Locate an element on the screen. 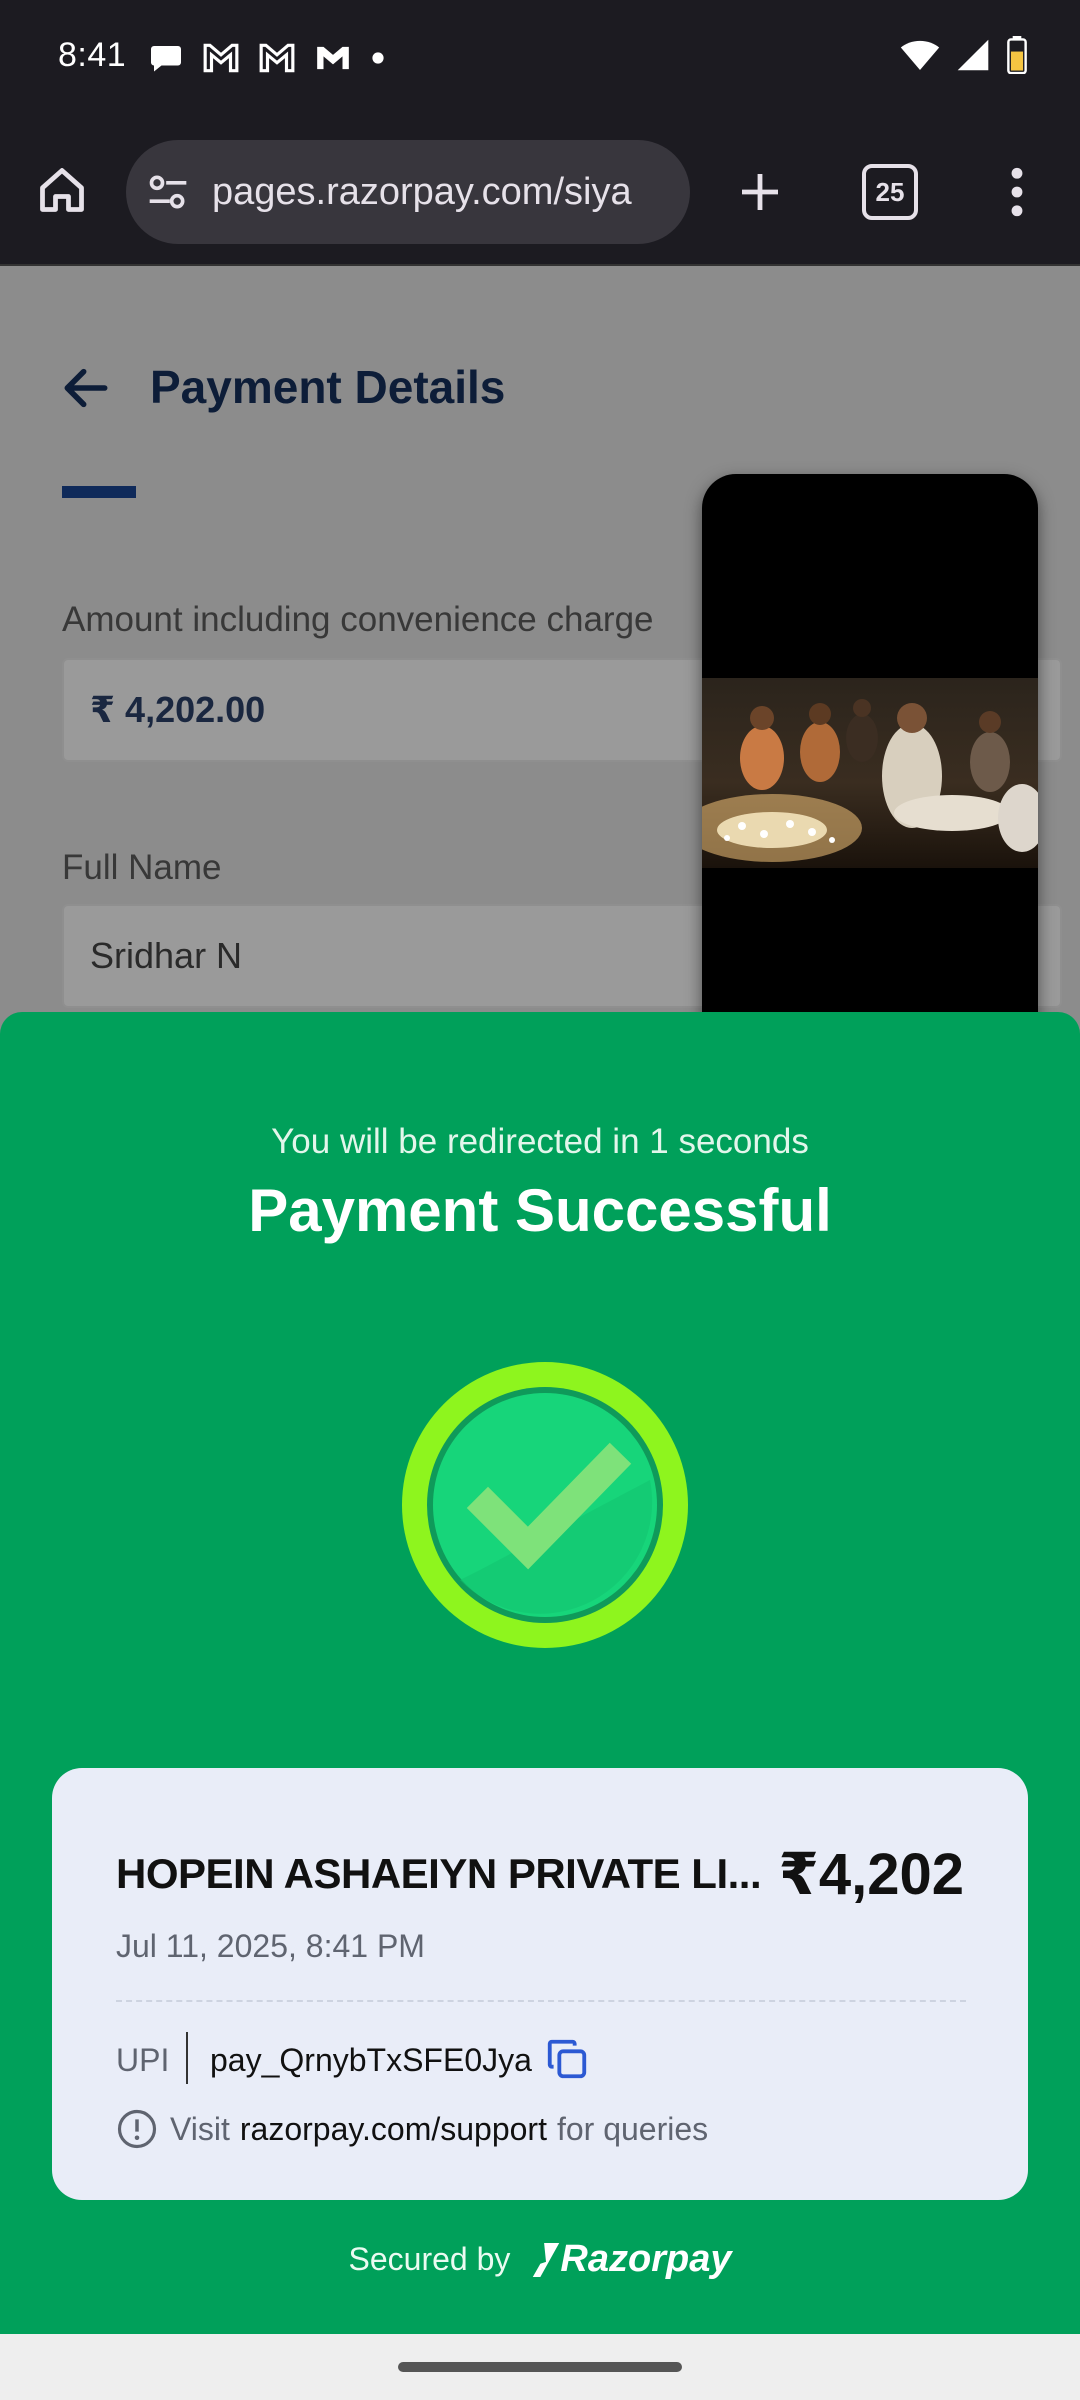 This screenshot has height=2400, width=1080. payment-method: UPI is located at coordinates (143, 2060).